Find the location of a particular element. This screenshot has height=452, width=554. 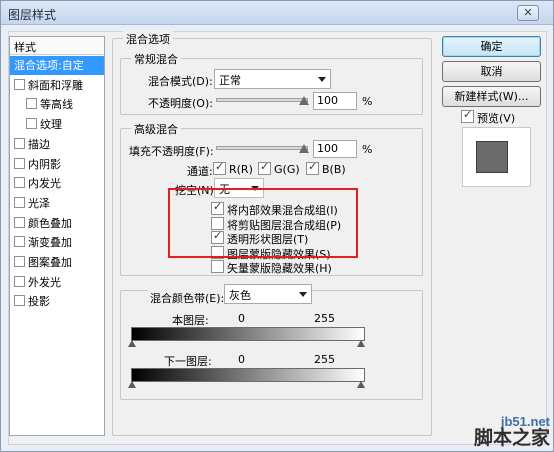

style-list-item-label: 混合选项:自定 is located at coordinates (49, 65).